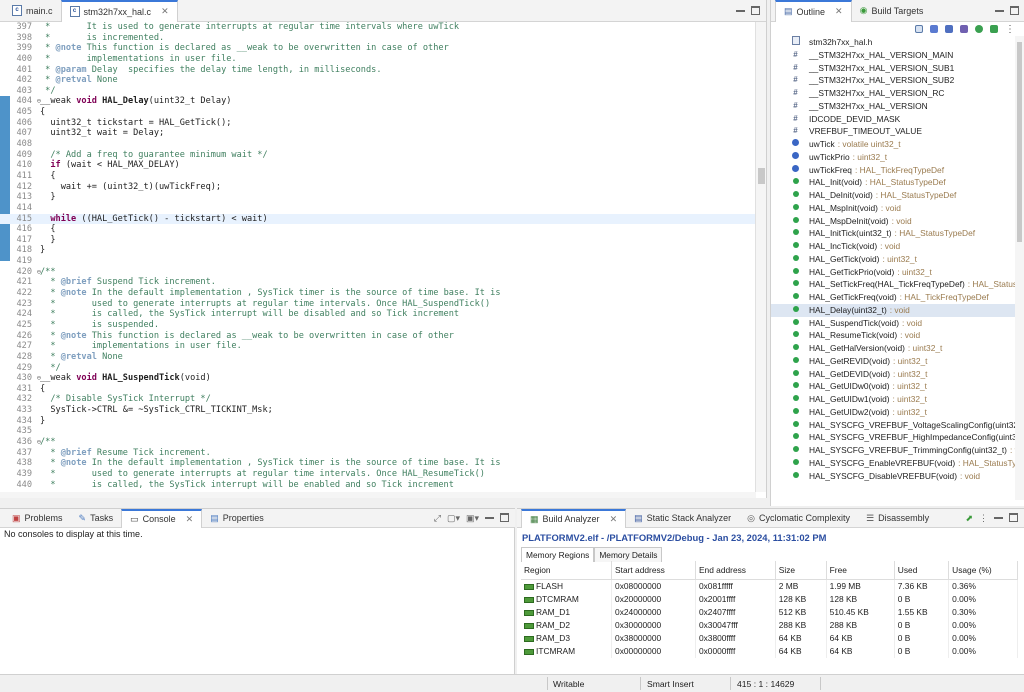 Image resolution: width=1024 pixels, height=692 pixels. What do you see at coordinates (472, 518) in the screenshot?
I see `new-console-icon: ▣▾` at bounding box center [472, 518].